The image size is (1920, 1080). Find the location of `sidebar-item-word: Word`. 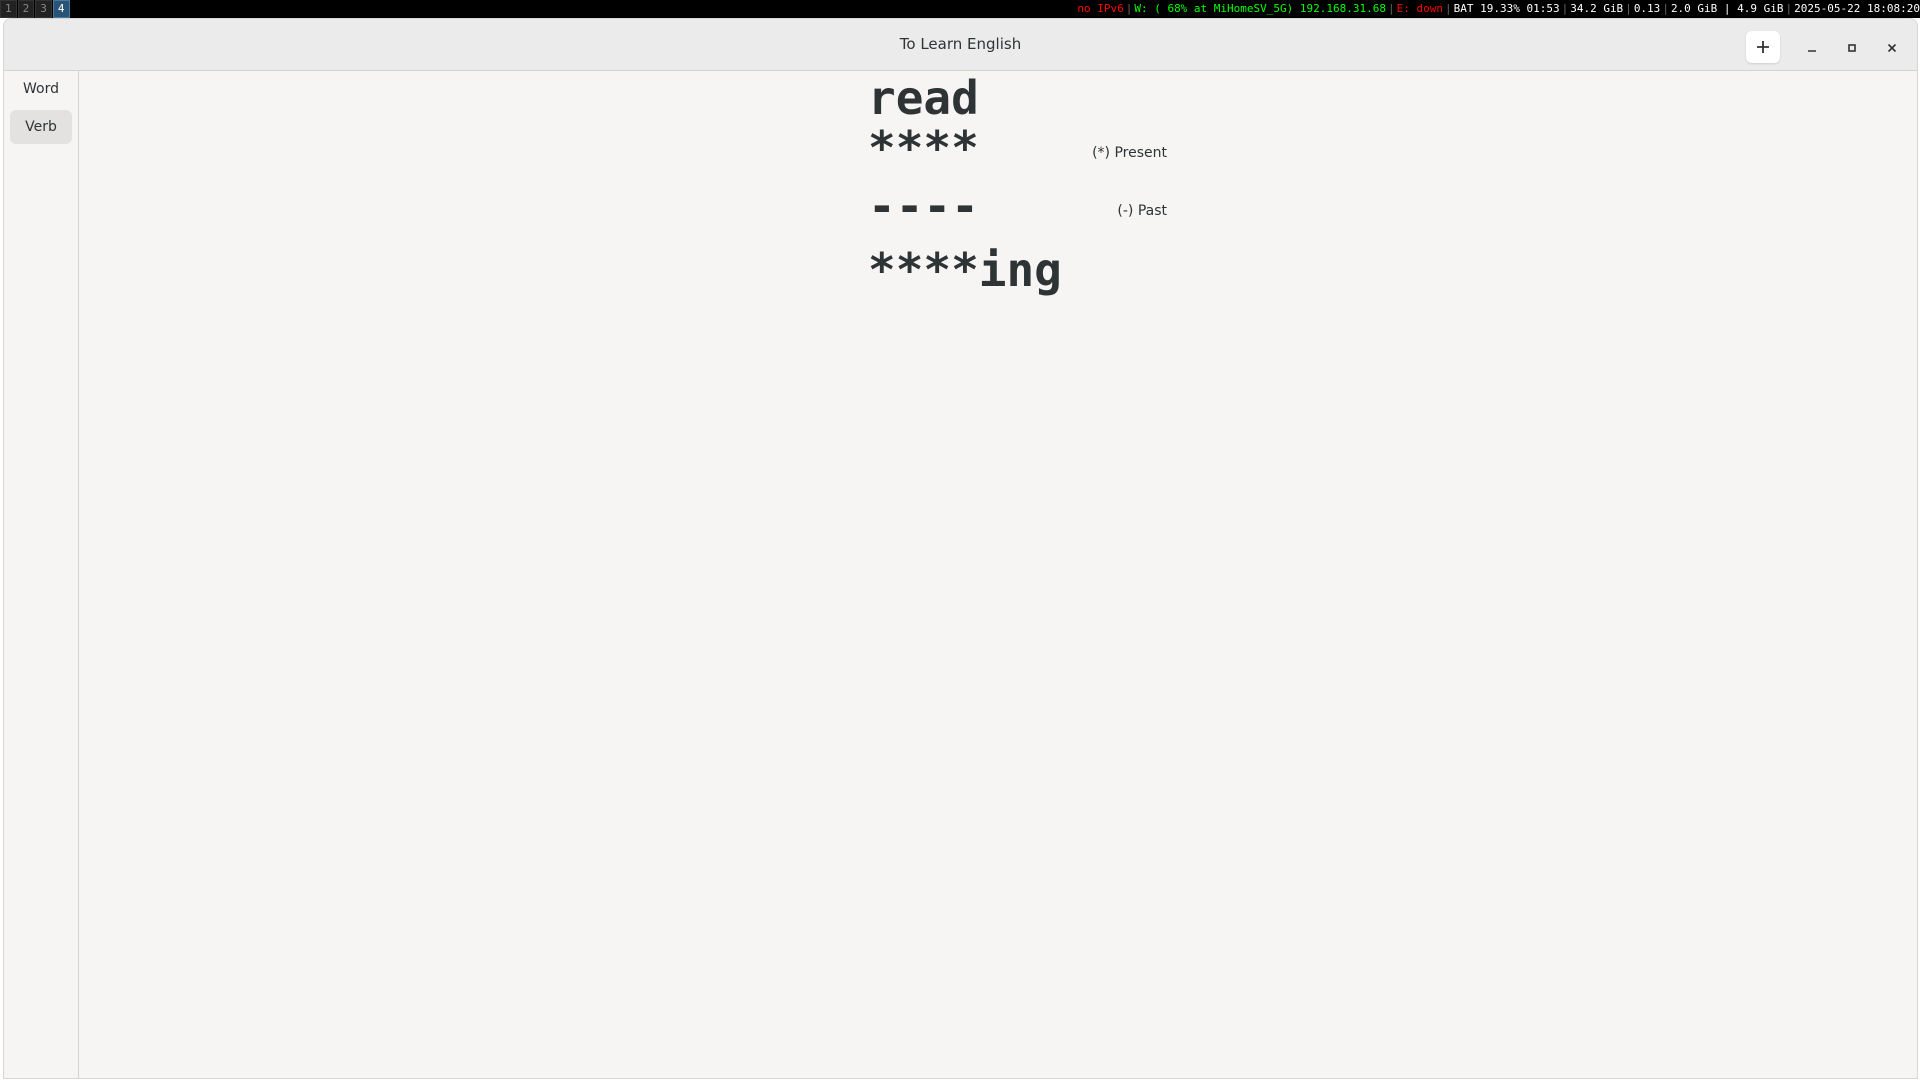

sidebar-item-word: Word is located at coordinates (41, 89).